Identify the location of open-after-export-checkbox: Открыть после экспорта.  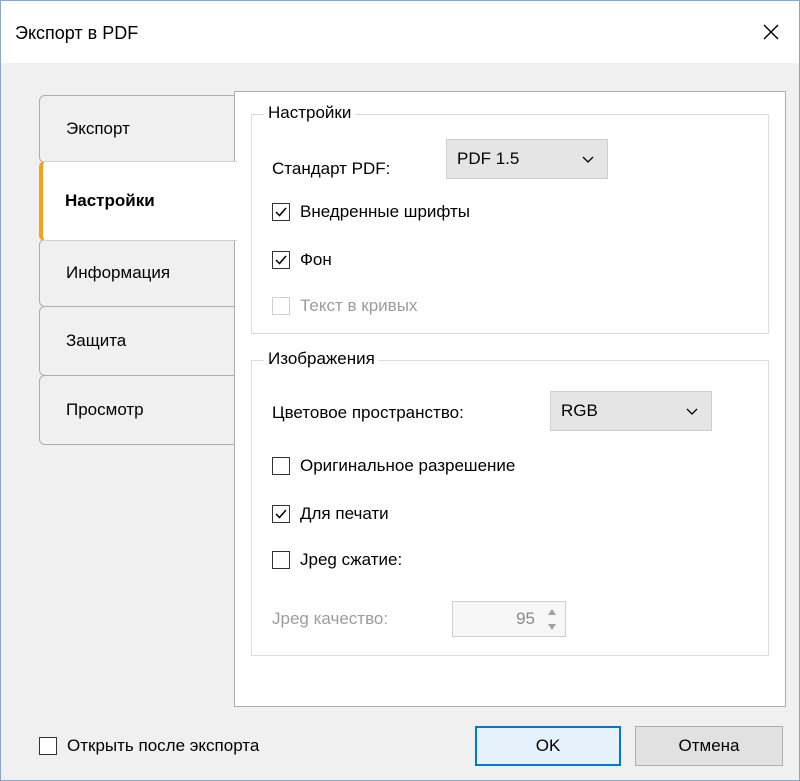
(149, 746).